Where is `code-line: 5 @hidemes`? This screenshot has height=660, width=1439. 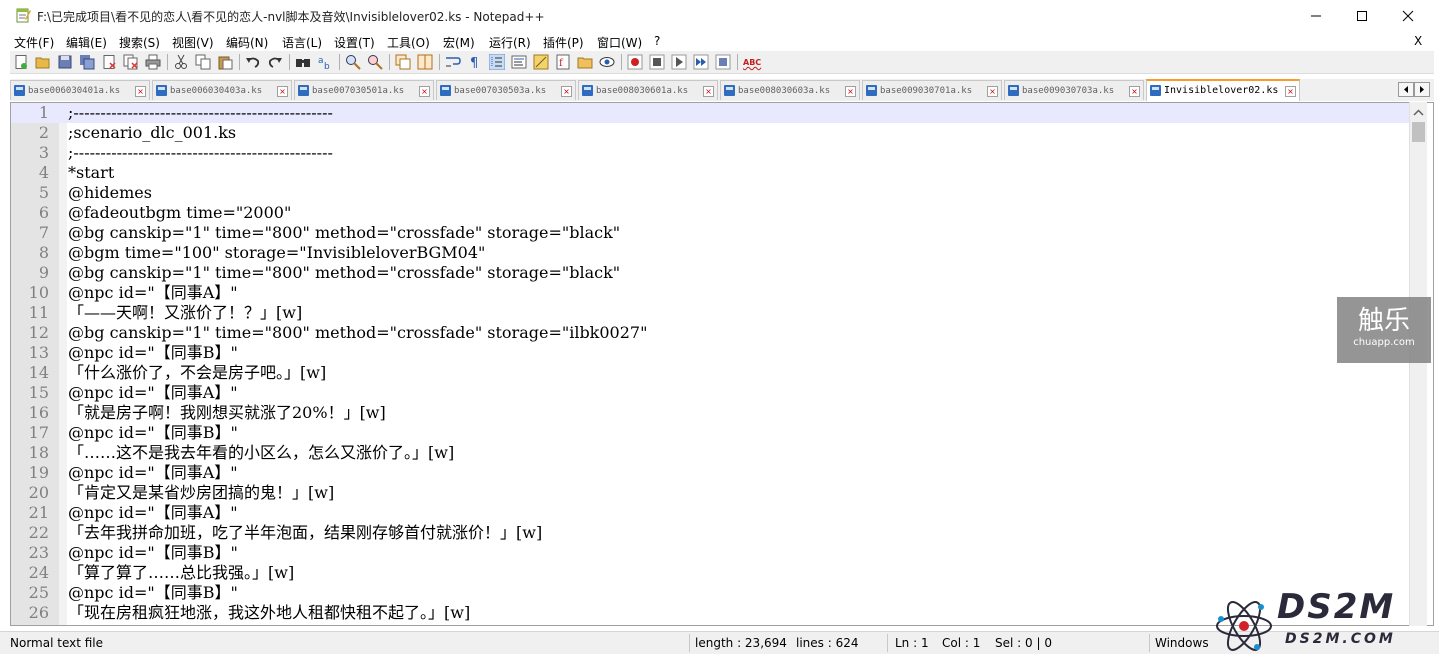 code-line: 5 @hidemes is located at coordinates (711, 193).